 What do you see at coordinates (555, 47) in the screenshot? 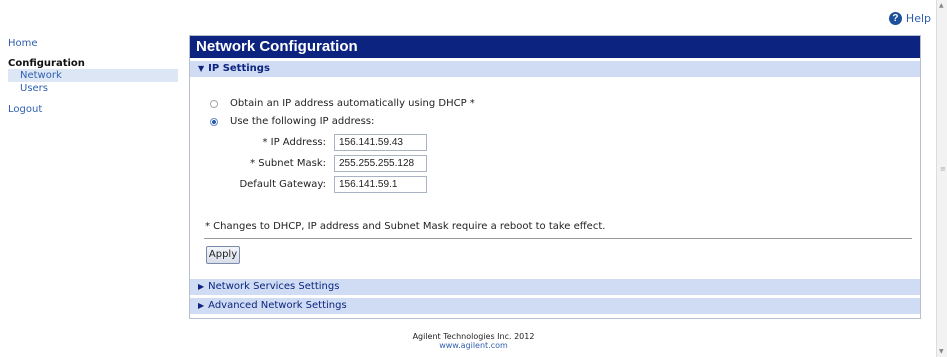
I see `page-title: Network Configuration` at bounding box center [555, 47].